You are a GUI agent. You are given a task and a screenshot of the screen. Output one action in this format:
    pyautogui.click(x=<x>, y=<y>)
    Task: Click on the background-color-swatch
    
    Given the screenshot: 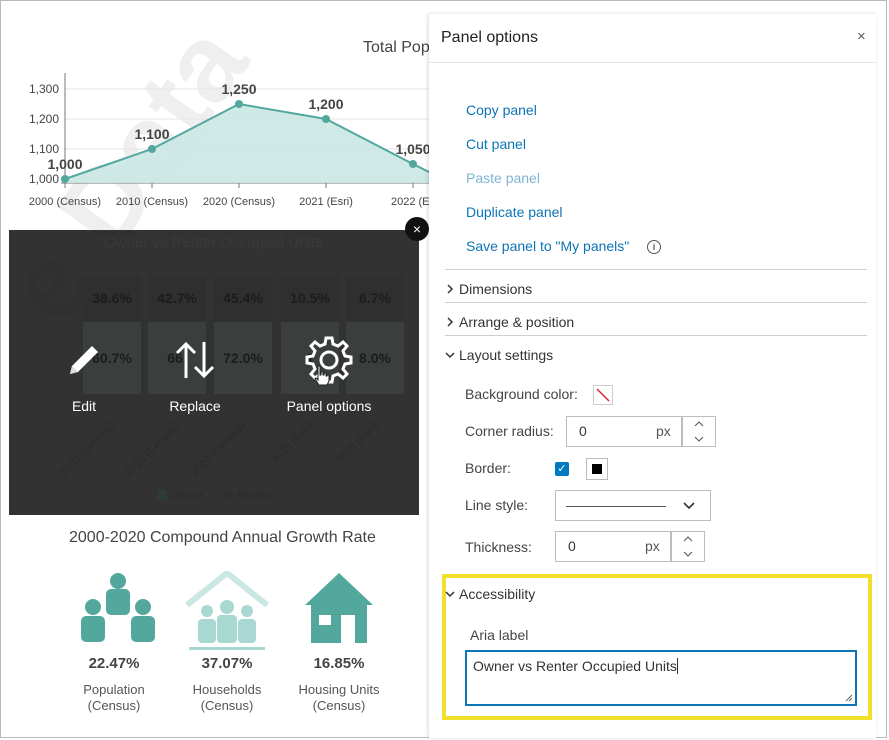 What is the action you would take?
    pyautogui.click(x=603, y=395)
    